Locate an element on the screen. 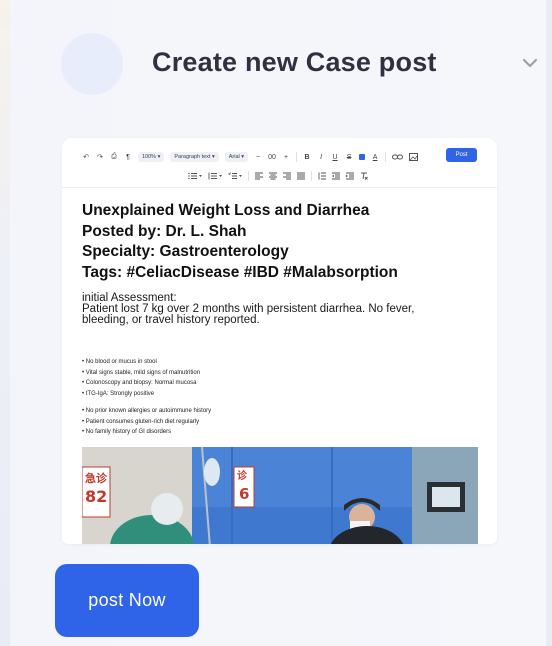 The width and height of the screenshot is (552, 646). indent-decrease-icon is located at coordinates (336, 176).